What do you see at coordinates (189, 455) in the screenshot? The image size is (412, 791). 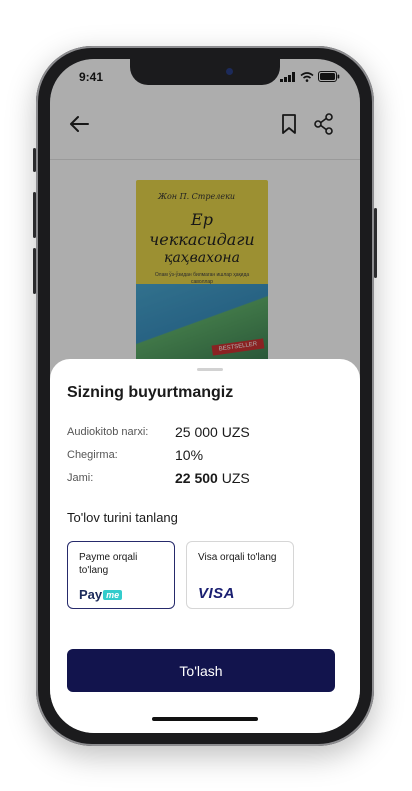 I see `discount-value: 10%` at bounding box center [189, 455].